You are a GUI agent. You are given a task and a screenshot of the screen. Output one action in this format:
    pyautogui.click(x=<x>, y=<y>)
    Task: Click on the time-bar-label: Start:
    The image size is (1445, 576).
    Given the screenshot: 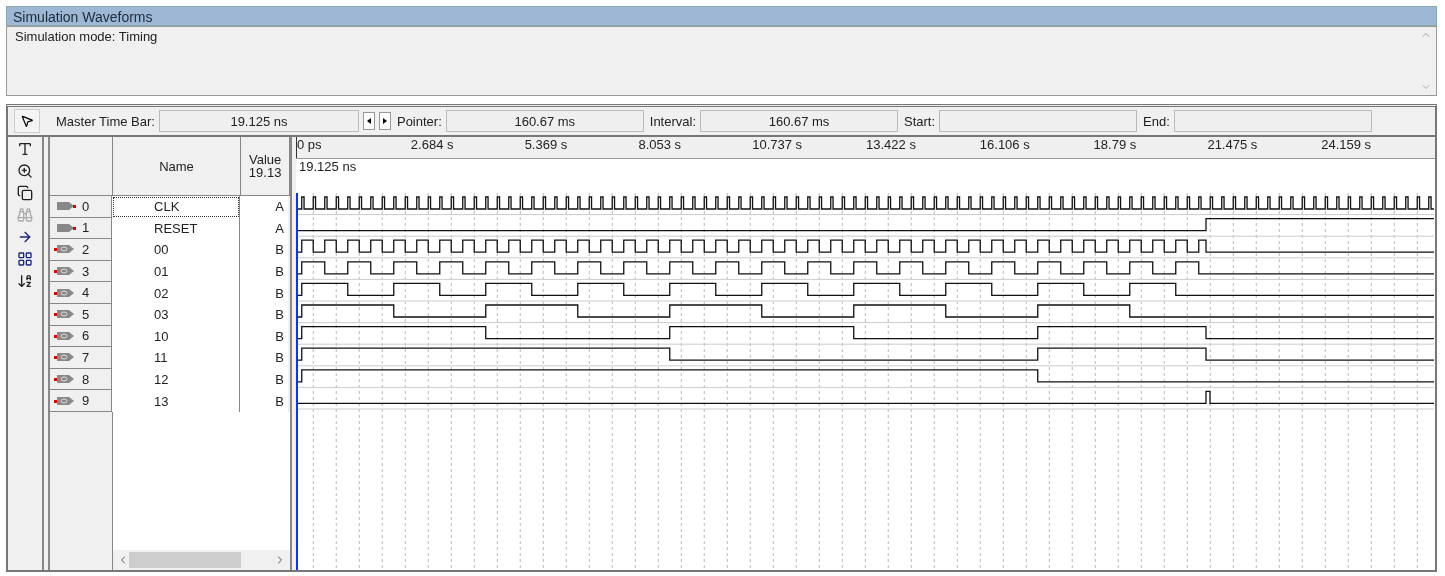 What is the action you would take?
    pyautogui.click(x=920, y=121)
    